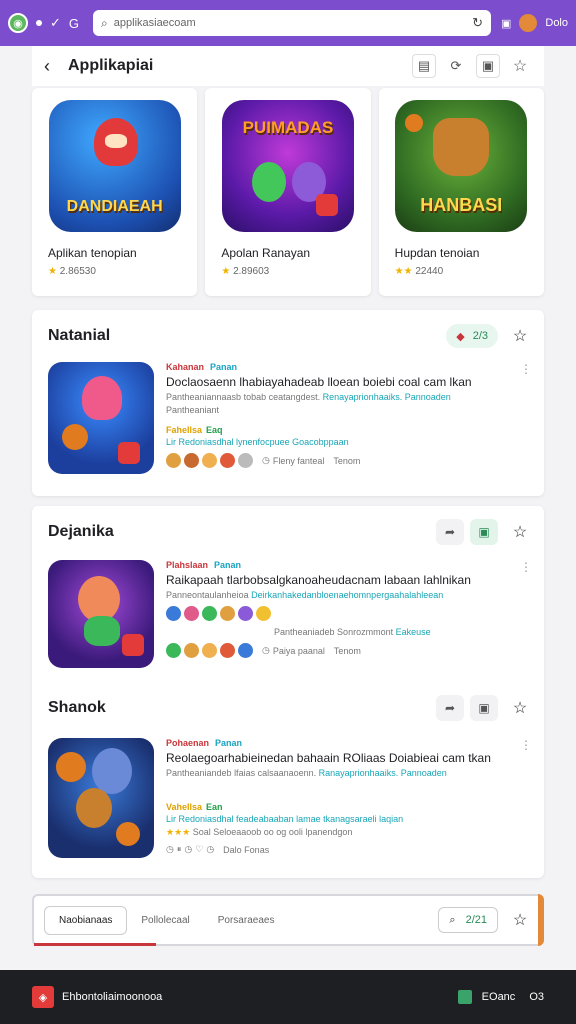 The image size is (576, 1024). Describe the element at coordinates (74, 23) in the screenshot. I see `google-icon: G` at that location.